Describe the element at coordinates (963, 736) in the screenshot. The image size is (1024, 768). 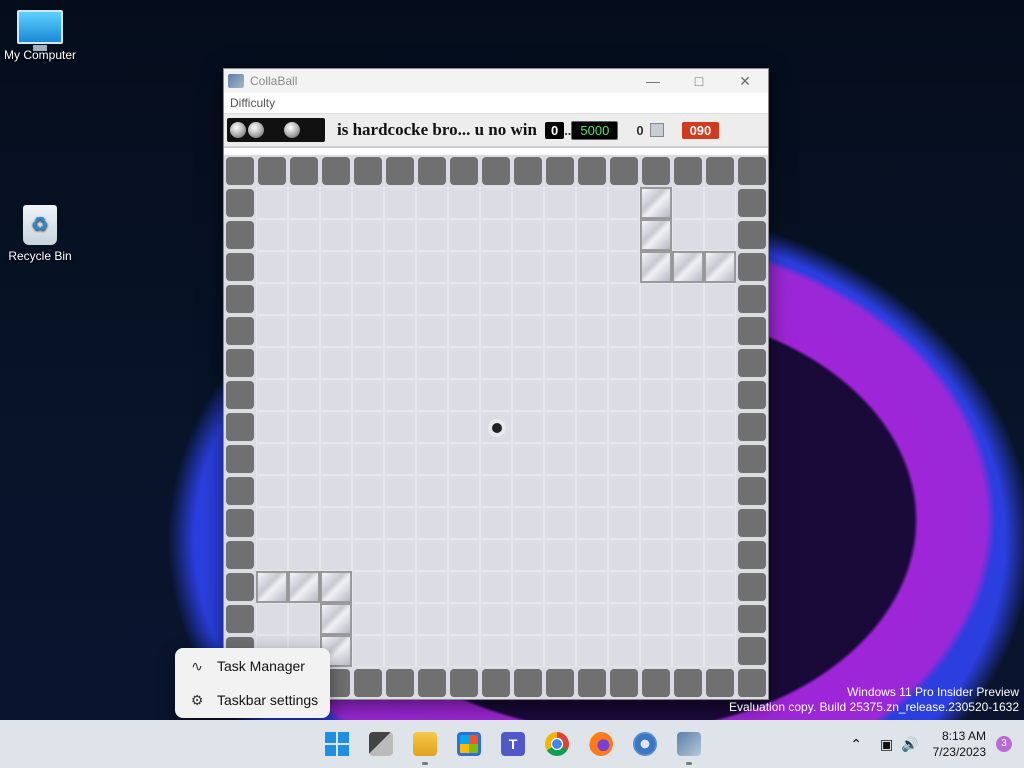
I see `clock-time: 8:13 AM` at that location.